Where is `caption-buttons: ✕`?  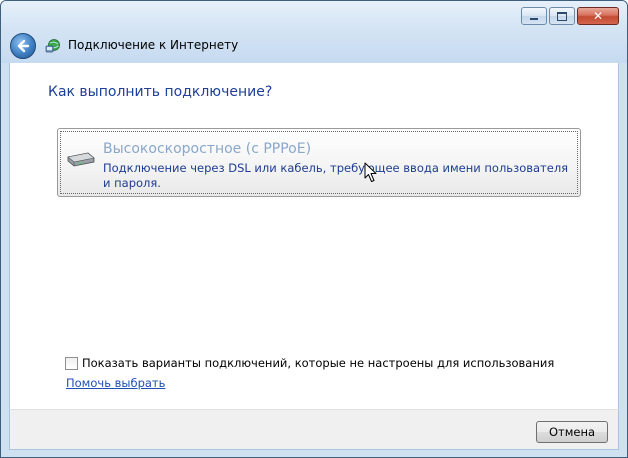 caption-buttons: ✕ is located at coordinates (570, 16).